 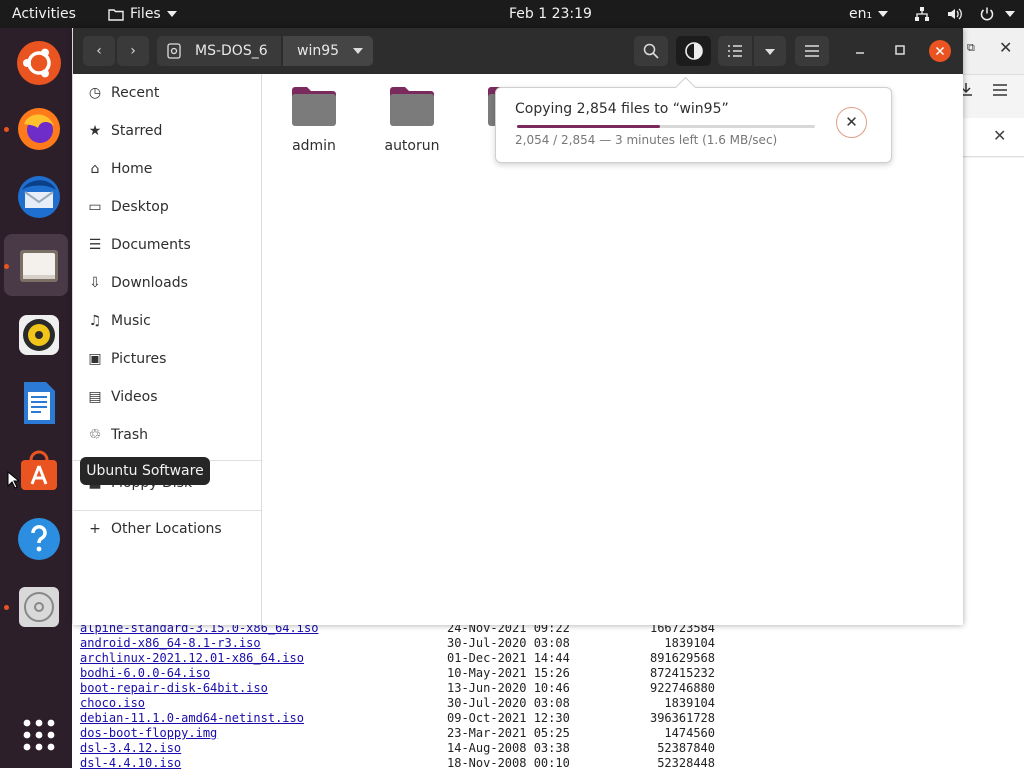 I want to click on listing-row: dsl-3.4.12.iso 14-Aug-2008 03:38 52387840, so click(x=430, y=748).